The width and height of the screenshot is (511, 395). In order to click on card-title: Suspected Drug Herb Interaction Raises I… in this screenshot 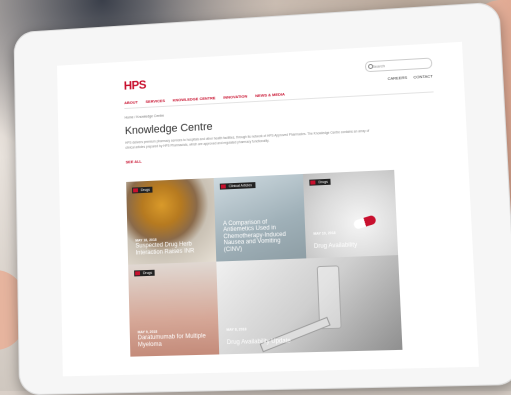, I will do `click(165, 249)`.